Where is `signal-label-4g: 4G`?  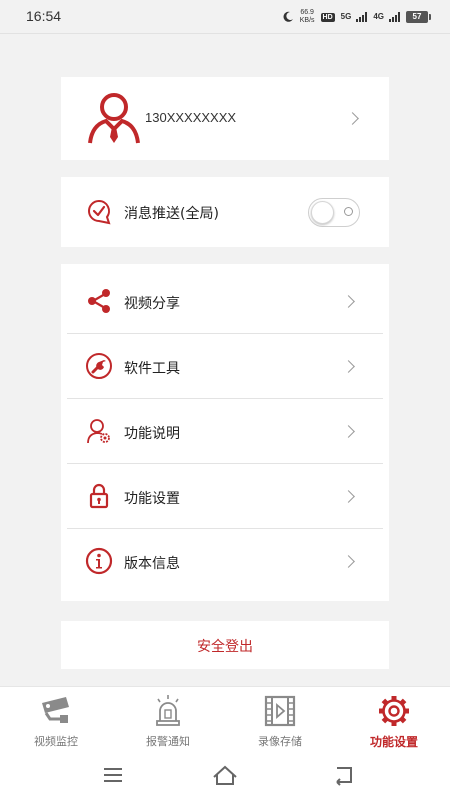 signal-label-4g: 4G is located at coordinates (378, 16).